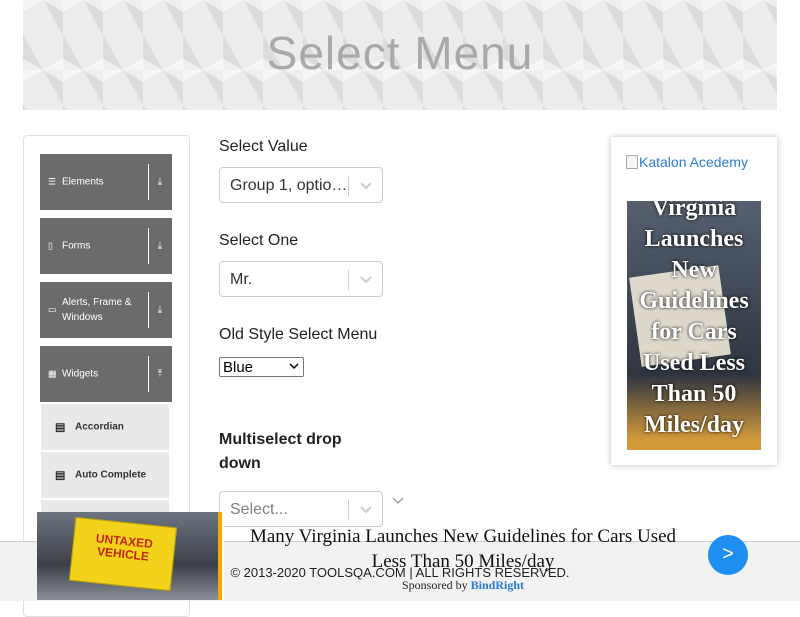 Image resolution: width=800 pixels, height=617 pixels. What do you see at coordinates (241, 279) in the screenshot?
I see `select-one-text: Mr.` at bounding box center [241, 279].